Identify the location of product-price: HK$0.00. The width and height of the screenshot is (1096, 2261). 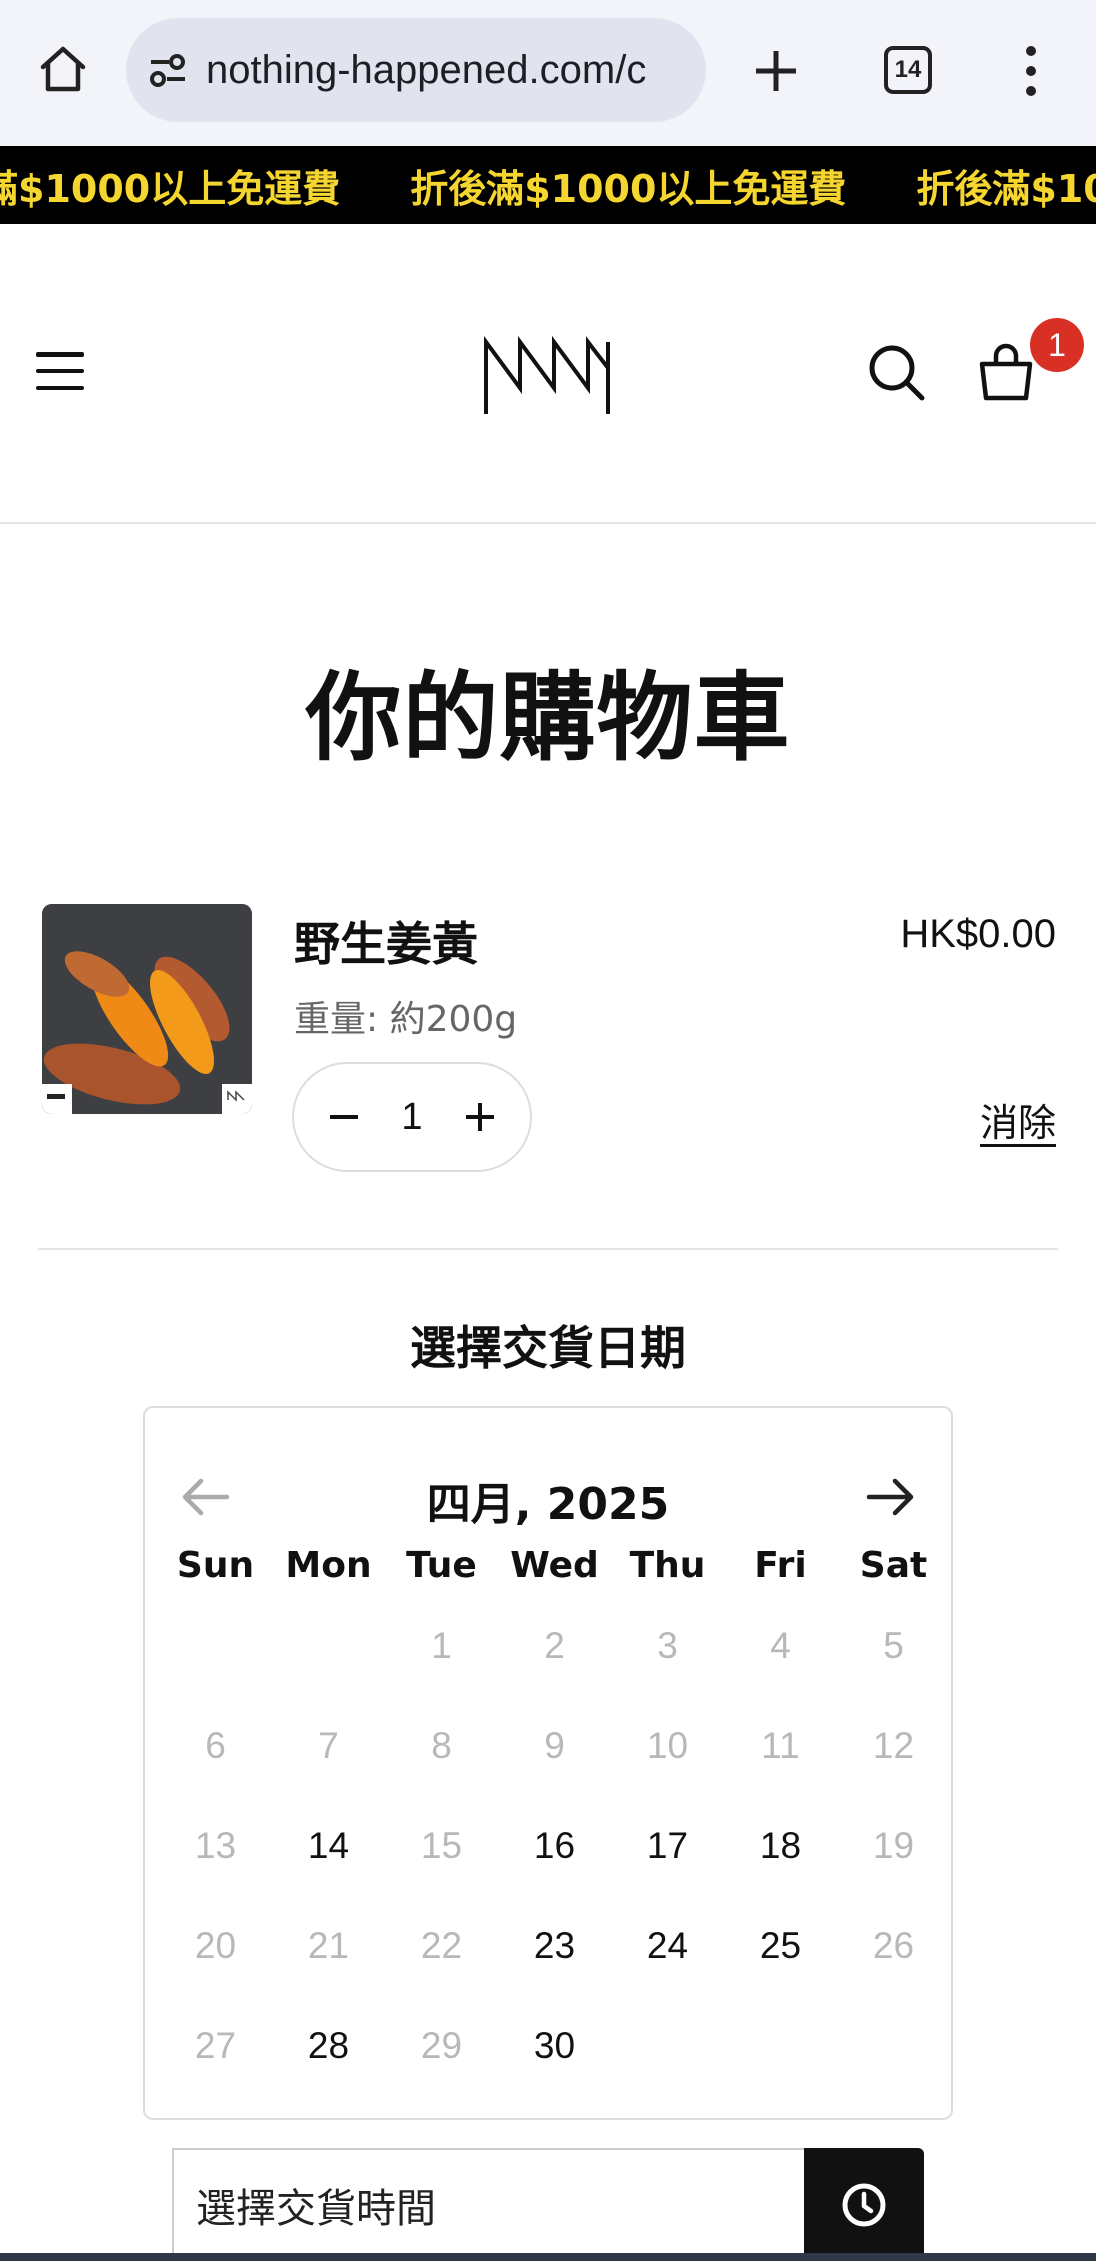
(978, 934).